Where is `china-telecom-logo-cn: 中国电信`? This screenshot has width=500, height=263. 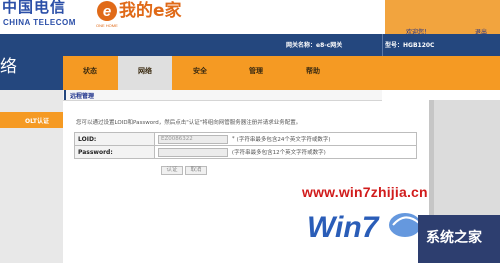
china-telecom-logo-cn: 中国电信 is located at coordinates (34, 8).